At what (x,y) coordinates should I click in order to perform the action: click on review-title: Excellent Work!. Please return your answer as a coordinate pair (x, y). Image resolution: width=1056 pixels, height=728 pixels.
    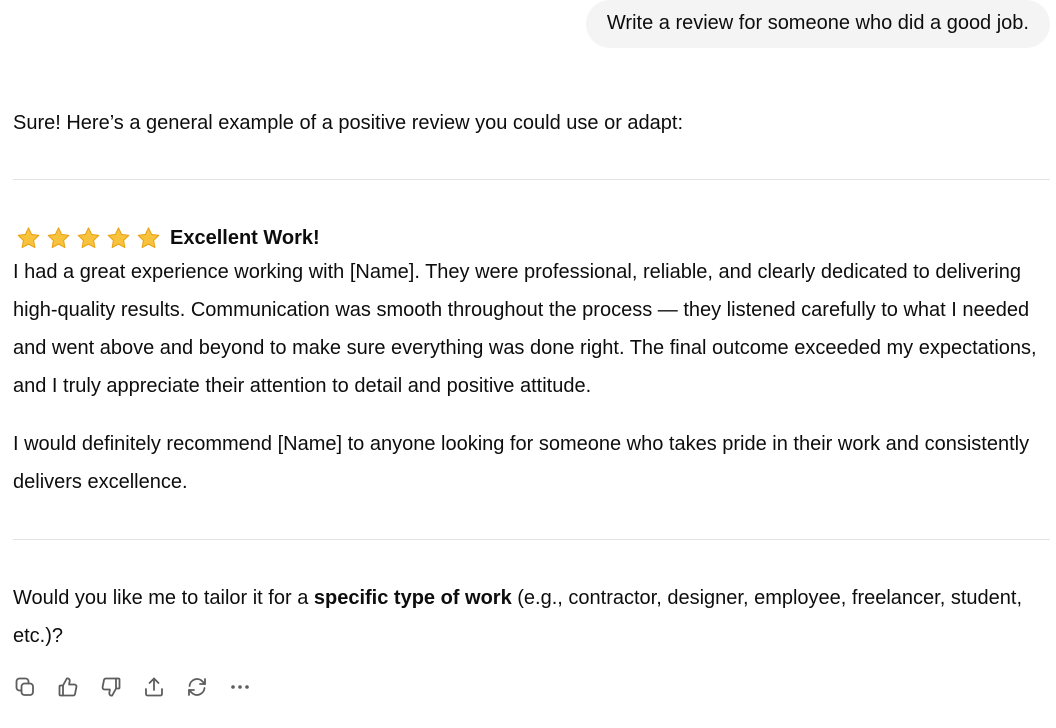
    Looking at the image, I should click on (245, 237).